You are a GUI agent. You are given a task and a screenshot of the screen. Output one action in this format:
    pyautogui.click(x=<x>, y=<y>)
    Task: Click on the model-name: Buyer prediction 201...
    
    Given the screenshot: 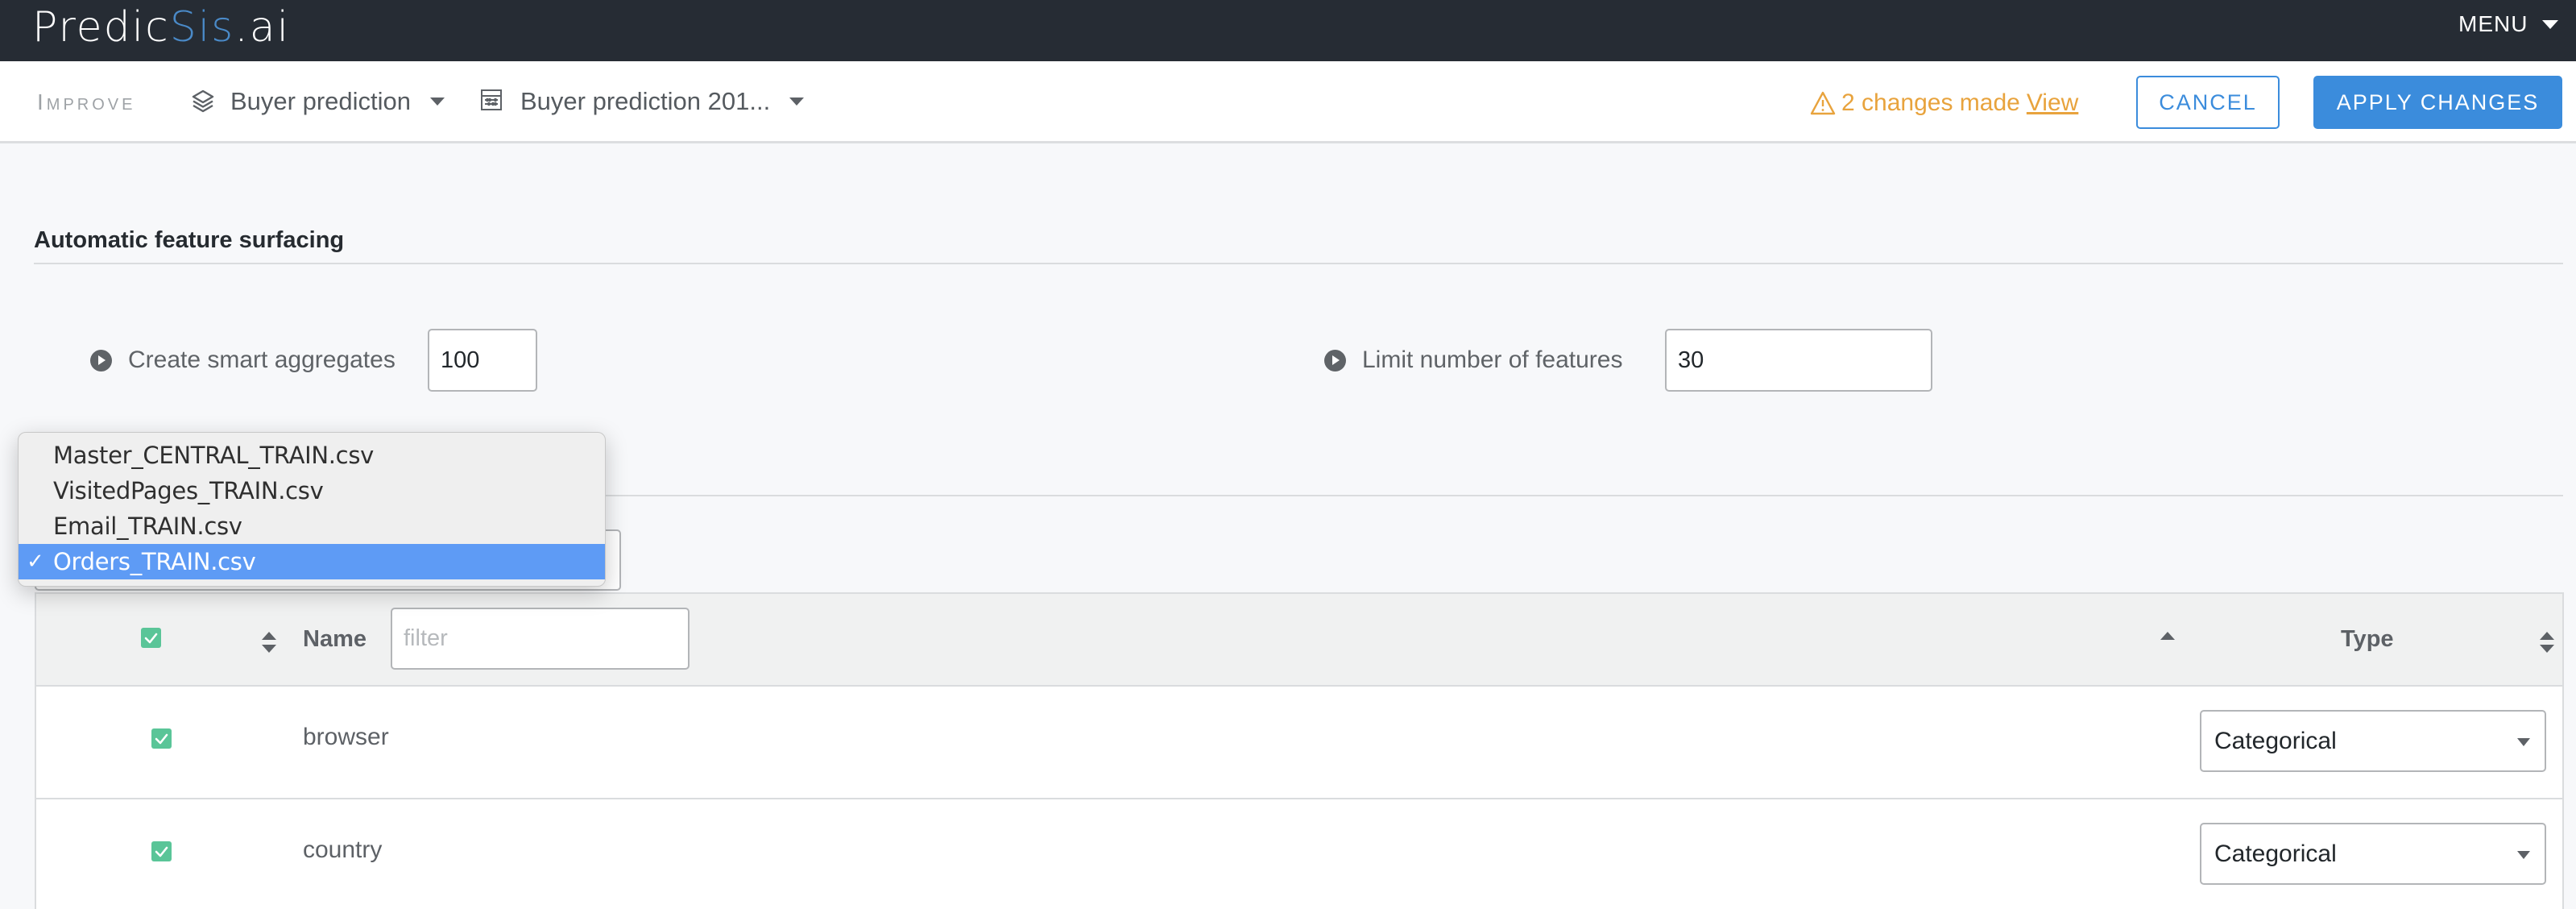 What is the action you would take?
    pyautogui.click(x=645, y=101)
    